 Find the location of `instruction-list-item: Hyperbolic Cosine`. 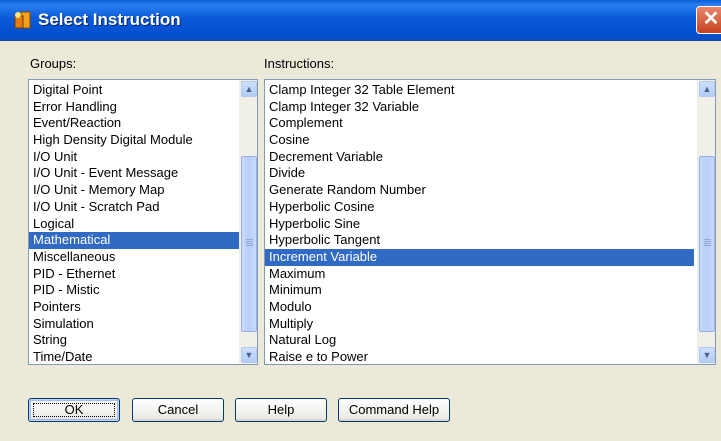

instruction-list-item: Hyperbolic Cosine is located at coordinates (479, 207).